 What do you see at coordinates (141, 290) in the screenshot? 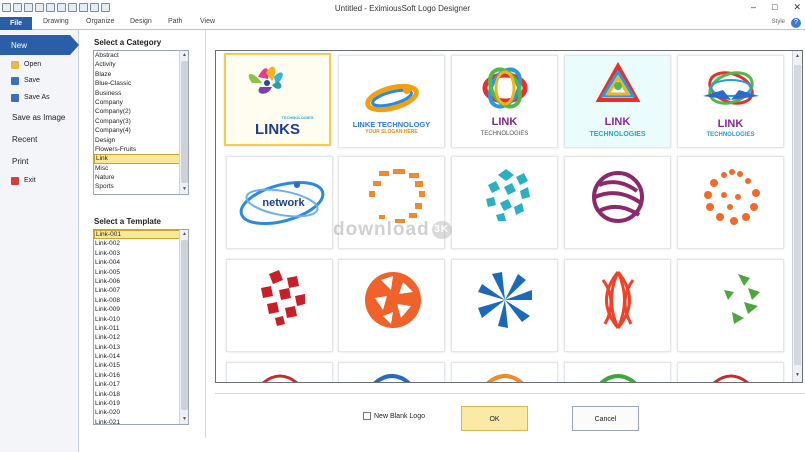
I see `template-item: Link-007` at bounding box center [141, 290].